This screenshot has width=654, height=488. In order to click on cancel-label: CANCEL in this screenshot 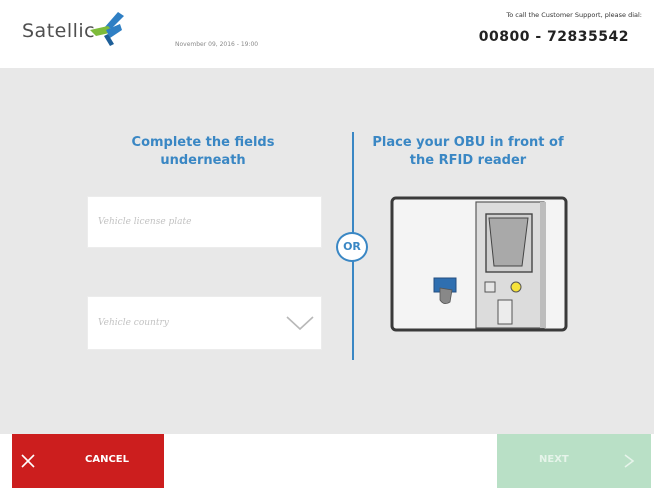, I will do `click(107, 459)`.